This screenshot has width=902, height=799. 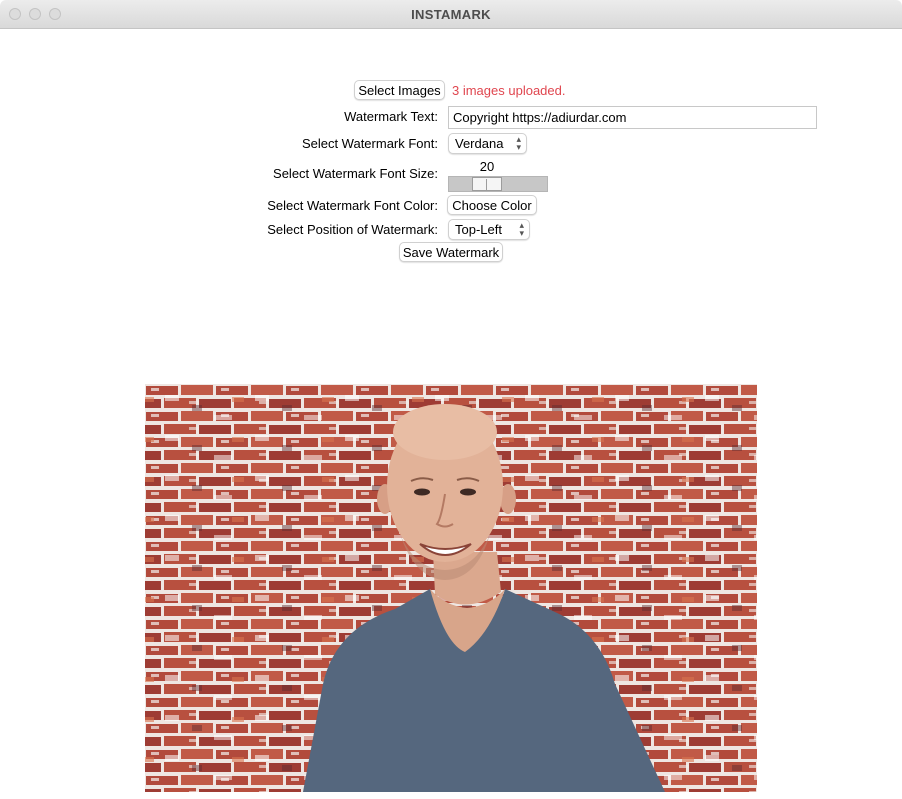 I want to click on watermark-position-value: Top-Left, so click(x=478, y=229).